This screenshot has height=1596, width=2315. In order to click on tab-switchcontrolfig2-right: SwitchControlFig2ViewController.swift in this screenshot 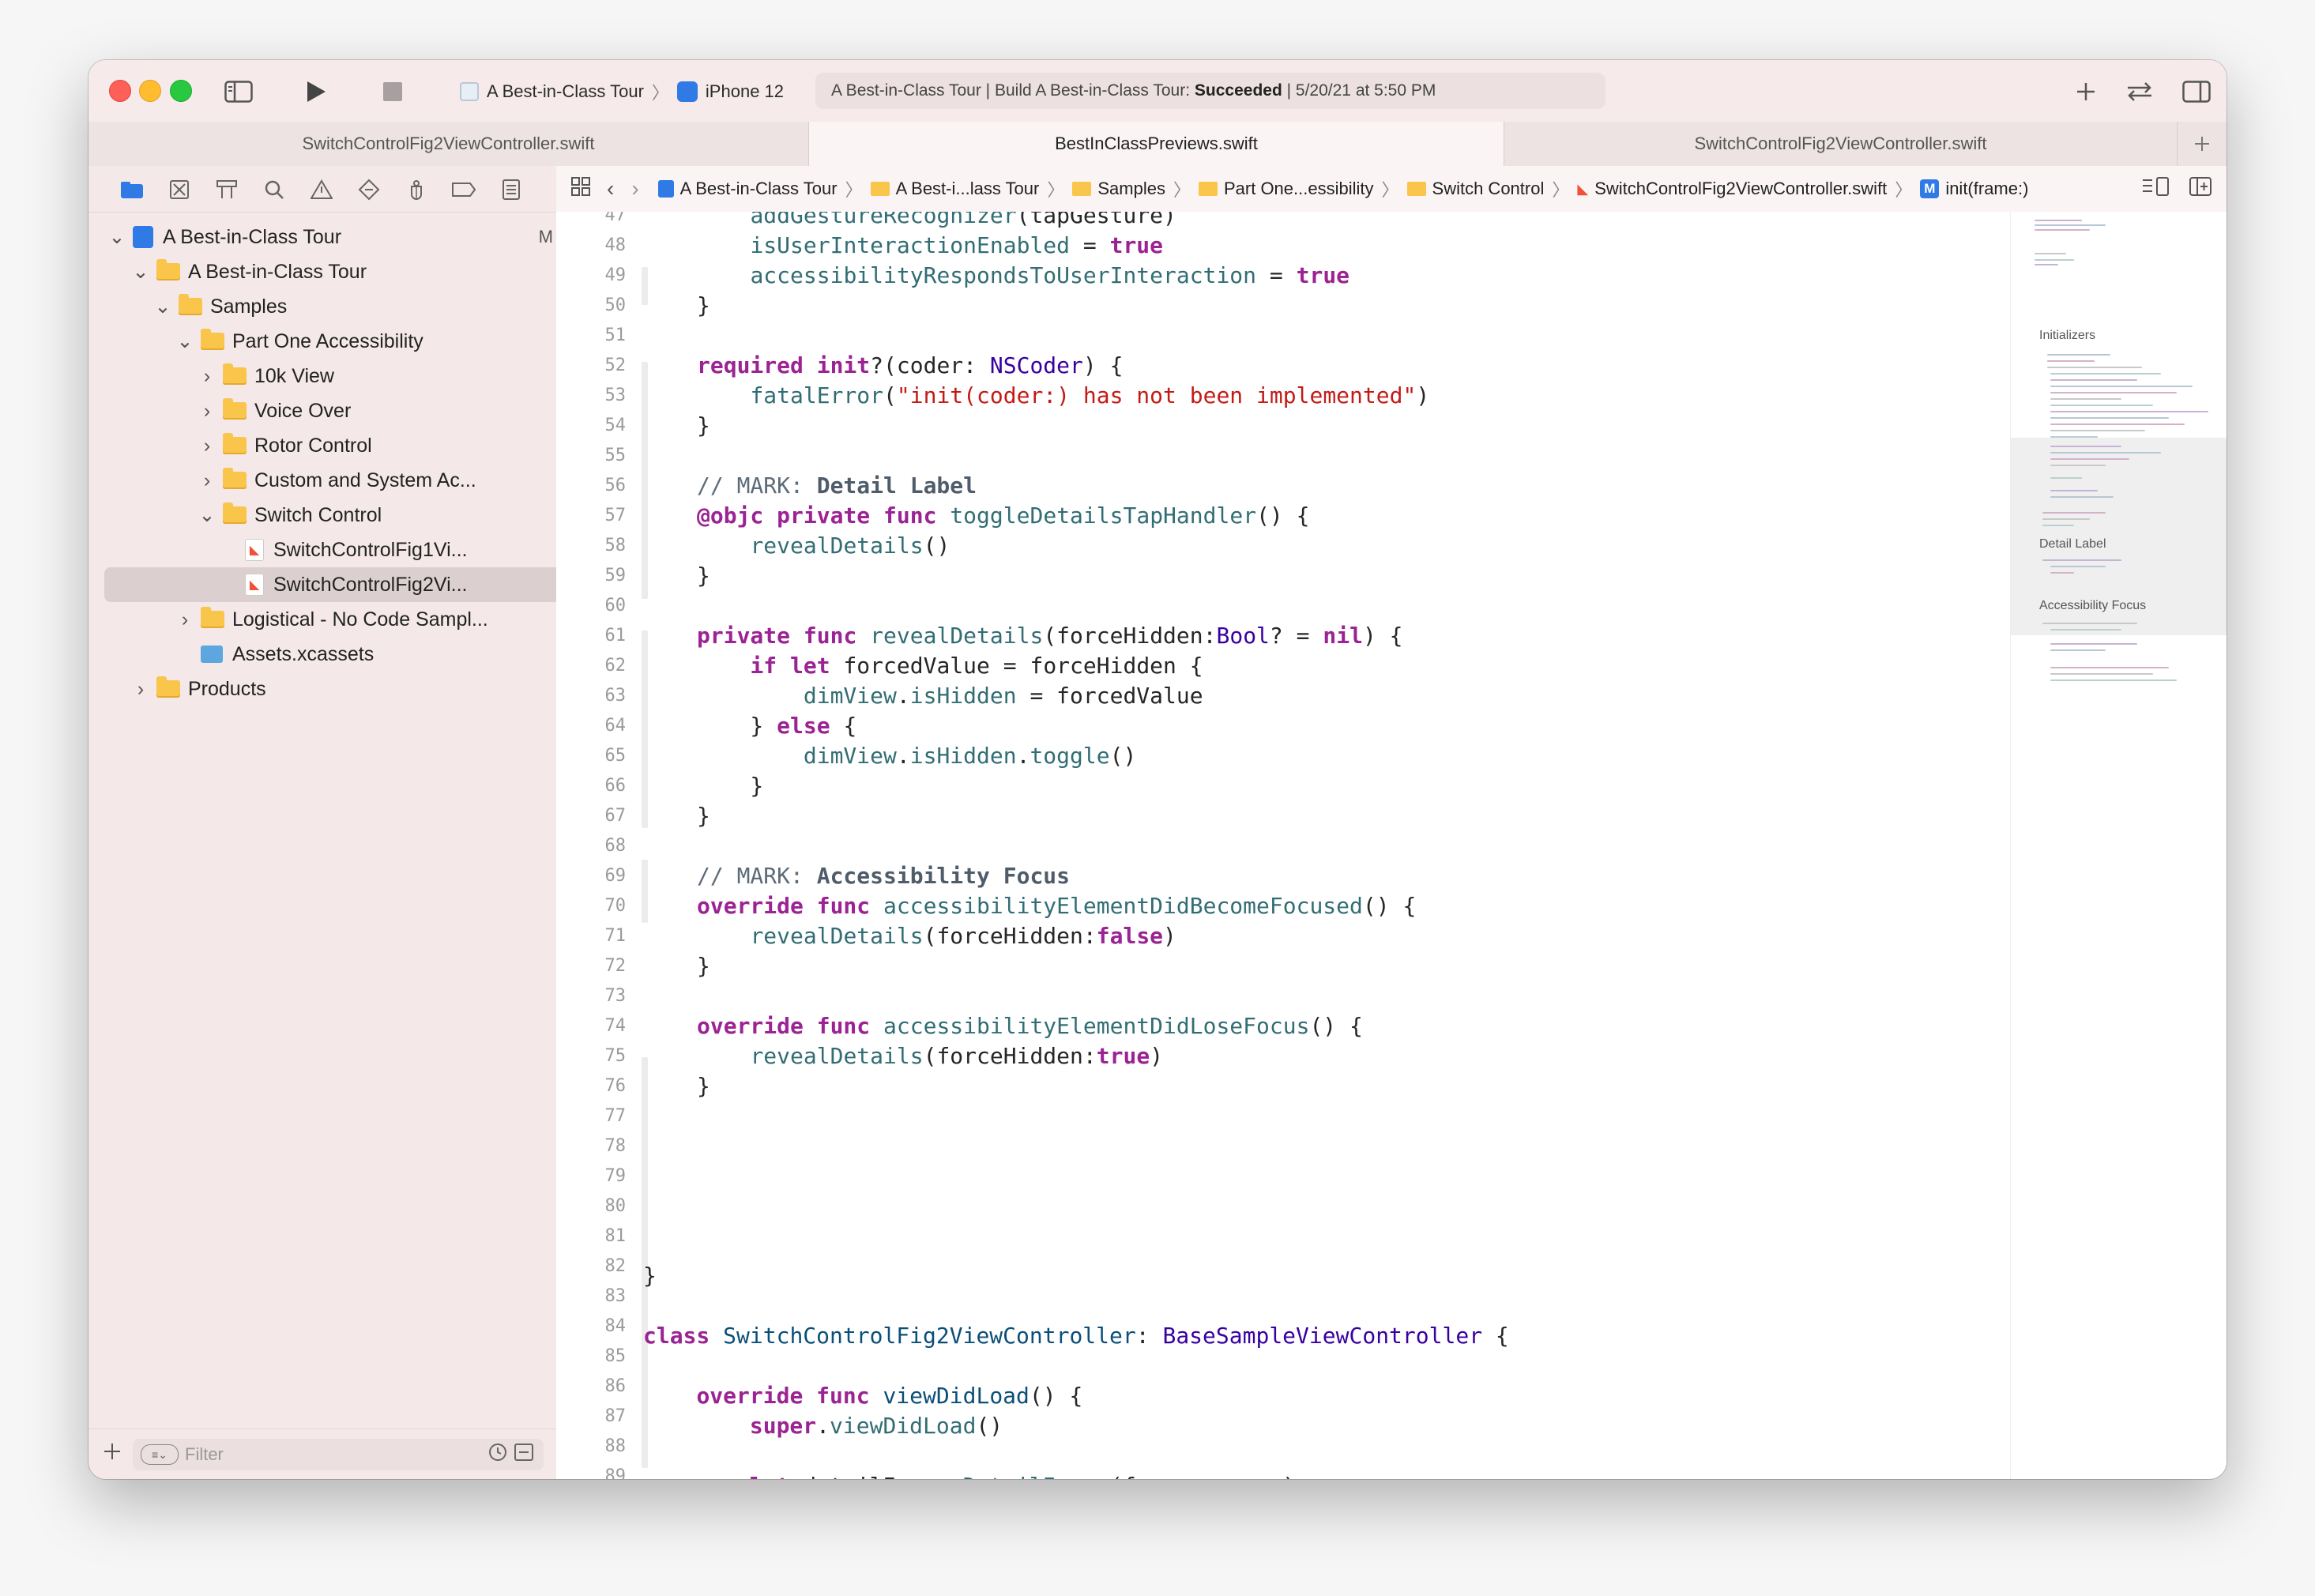, I will do `click(1841, 144)`.